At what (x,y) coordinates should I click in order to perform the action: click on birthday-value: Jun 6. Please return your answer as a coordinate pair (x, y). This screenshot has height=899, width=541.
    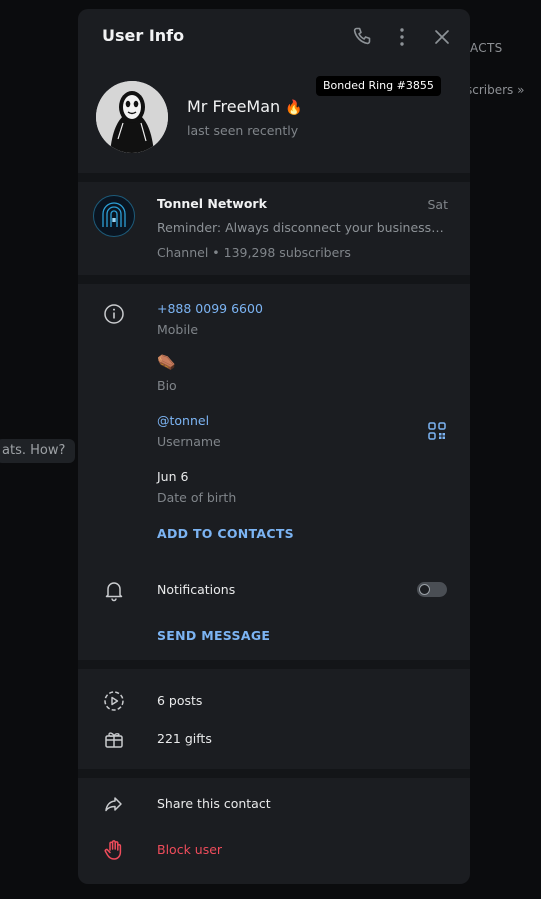
    Looking at the image, I should click on (173, 476).